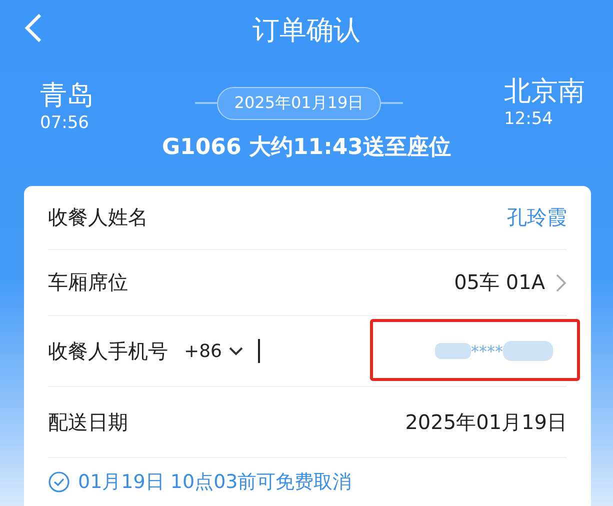  What do you see at coordinates (108, 351) in the screenshot?
I see `field-label: 收餐人手机号` at bounding box center [108, 351].